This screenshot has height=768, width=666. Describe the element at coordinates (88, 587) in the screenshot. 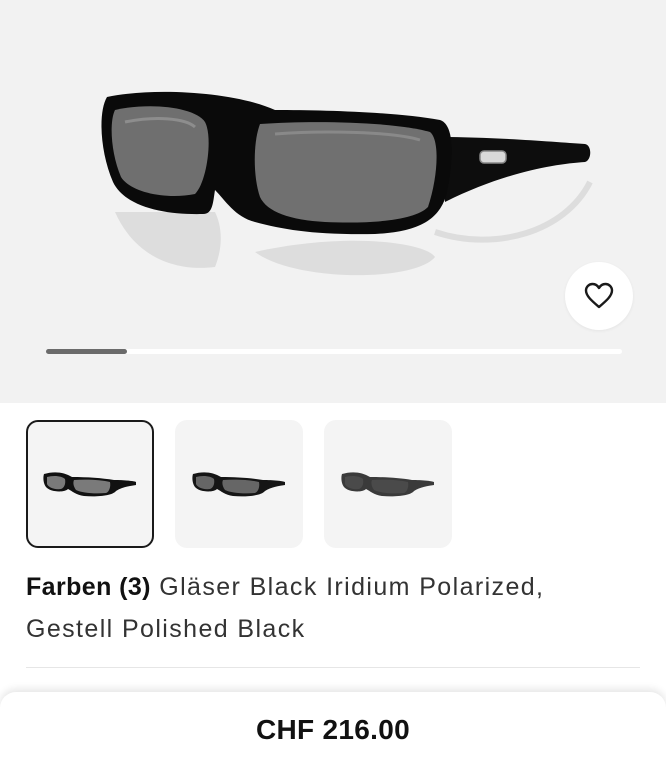

I see `colors-count-label: Farben (3)` at that location.